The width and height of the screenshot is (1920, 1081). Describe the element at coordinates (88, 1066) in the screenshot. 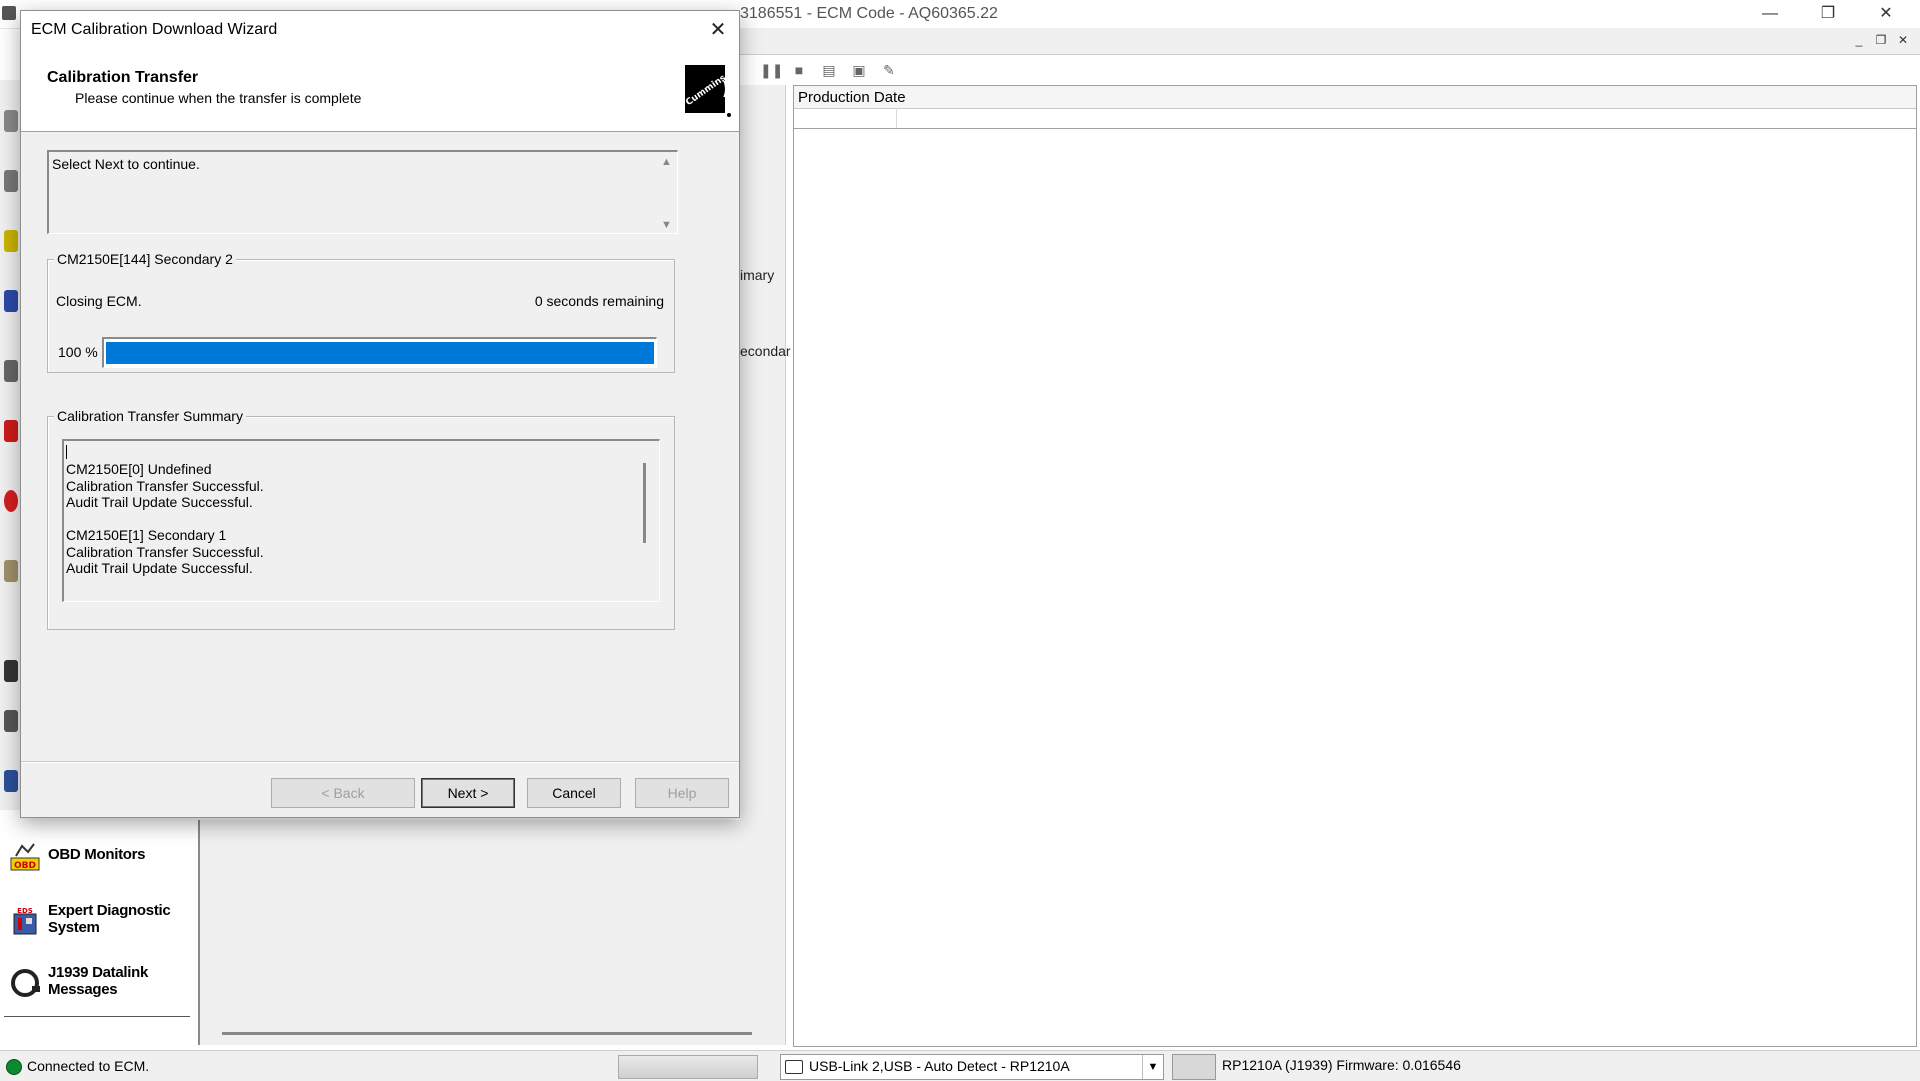

I see `status-text: Connected to ECM.` at that location.